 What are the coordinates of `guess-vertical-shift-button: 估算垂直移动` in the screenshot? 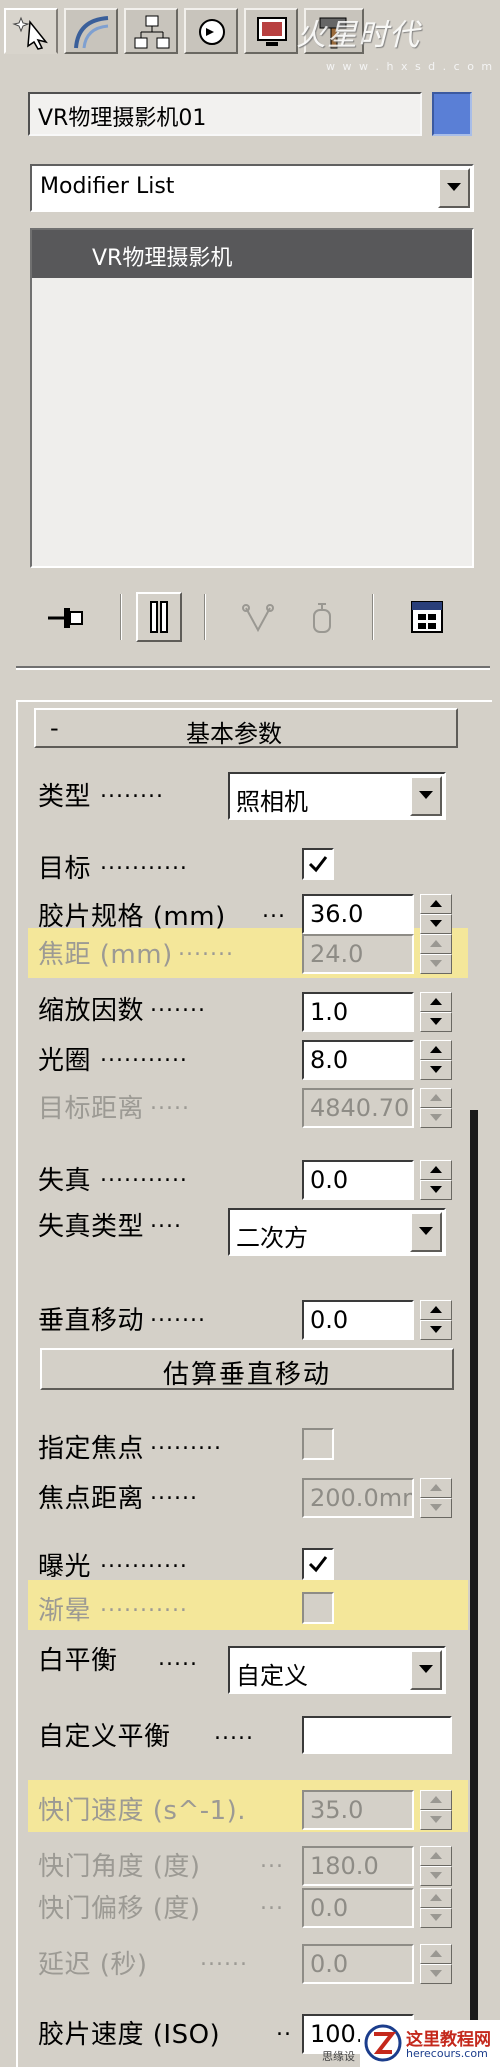 It's located at (247, 1369).